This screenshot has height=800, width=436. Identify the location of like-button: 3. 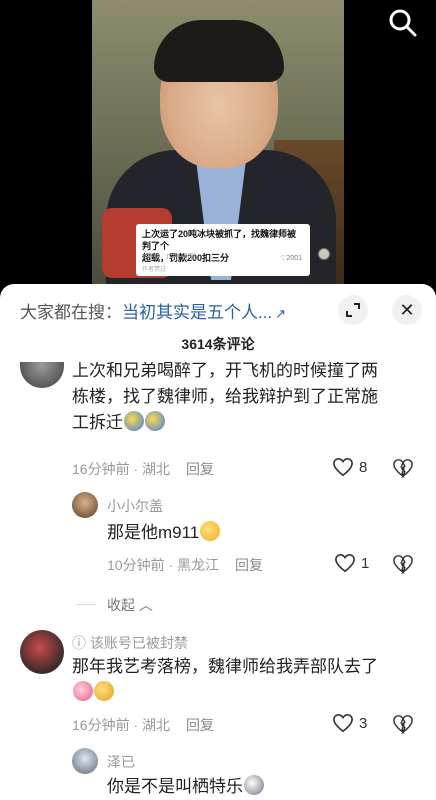
(349, 723).